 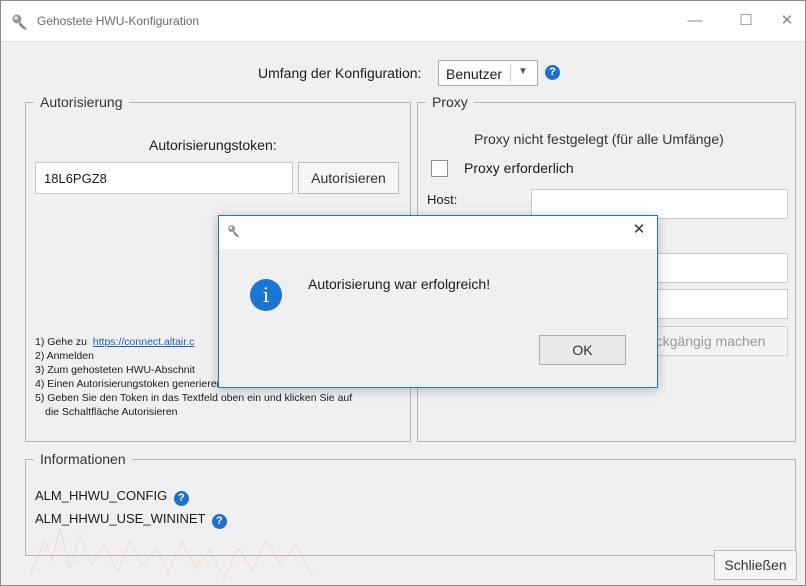 I want to click on proxy-legend: Proxy, so click(x=450, y=102).